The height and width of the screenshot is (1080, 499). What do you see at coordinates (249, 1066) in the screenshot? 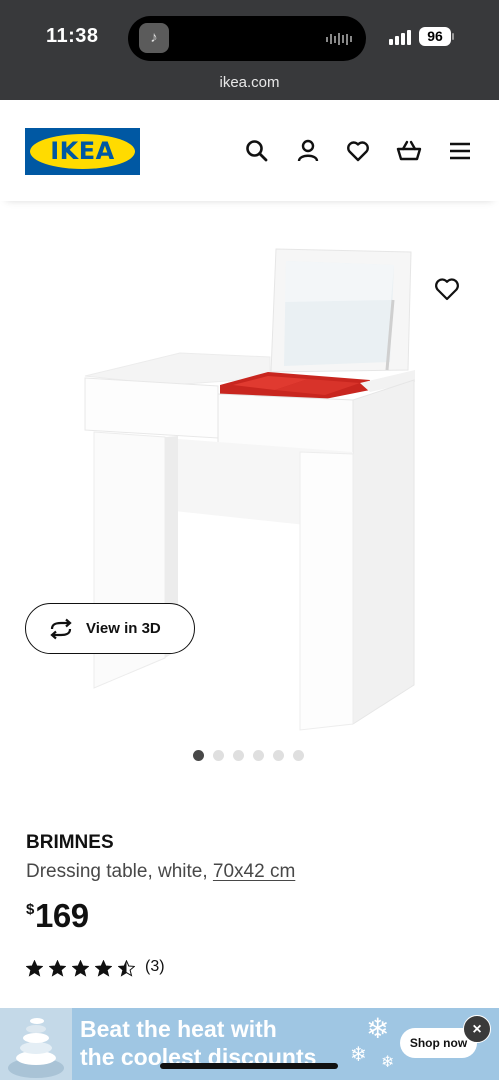
I see `home-indicator` at bounding box center [249, 1066].